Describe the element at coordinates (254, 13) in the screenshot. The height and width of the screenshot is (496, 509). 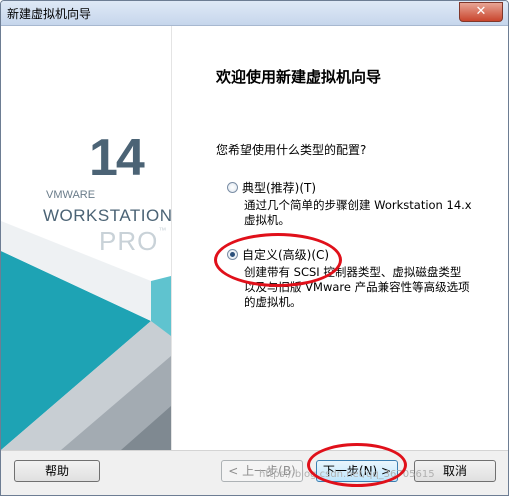
I see `title-bar: 新建虚拟机向导 ✕` at that location.